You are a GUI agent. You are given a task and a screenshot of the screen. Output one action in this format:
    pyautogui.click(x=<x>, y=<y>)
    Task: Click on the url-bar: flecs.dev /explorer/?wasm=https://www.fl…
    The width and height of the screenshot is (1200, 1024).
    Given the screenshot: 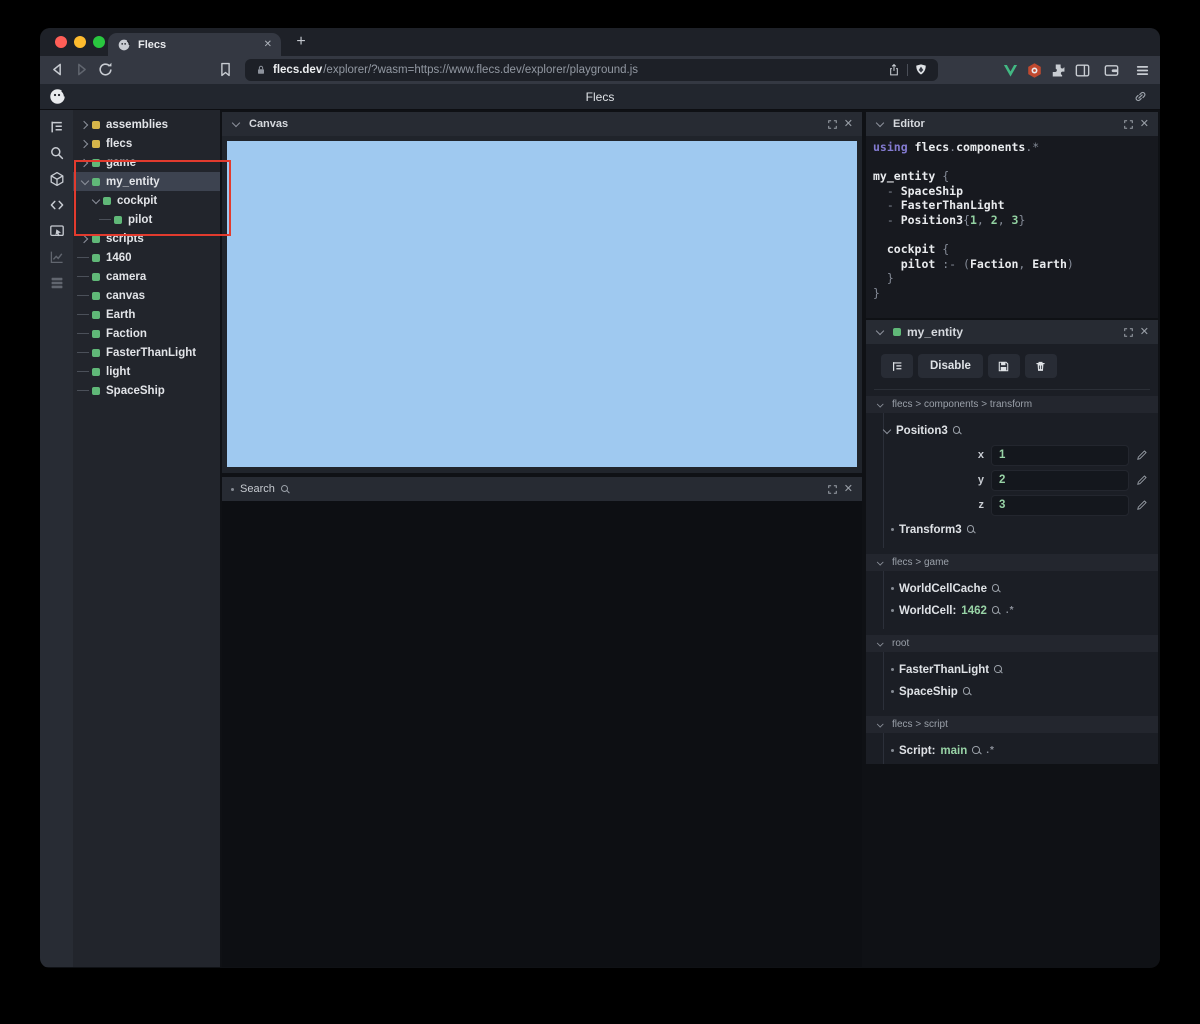 What is the action you would take?
    pyautogui.click(x=591, y=70)
    